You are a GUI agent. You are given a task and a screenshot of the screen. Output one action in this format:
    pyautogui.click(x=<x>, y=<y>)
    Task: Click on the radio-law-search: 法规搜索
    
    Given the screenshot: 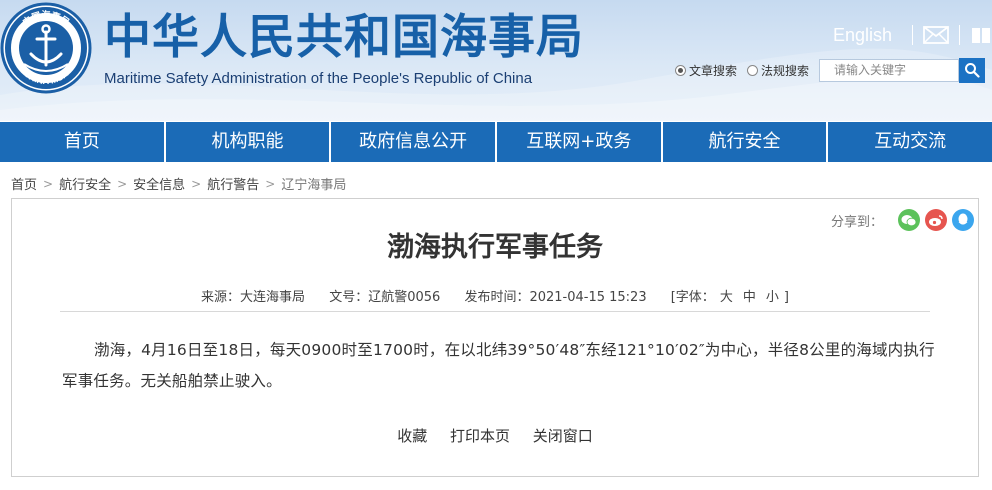 What is the action you would take?
    pyautogui.click(x=778, y=70)
    